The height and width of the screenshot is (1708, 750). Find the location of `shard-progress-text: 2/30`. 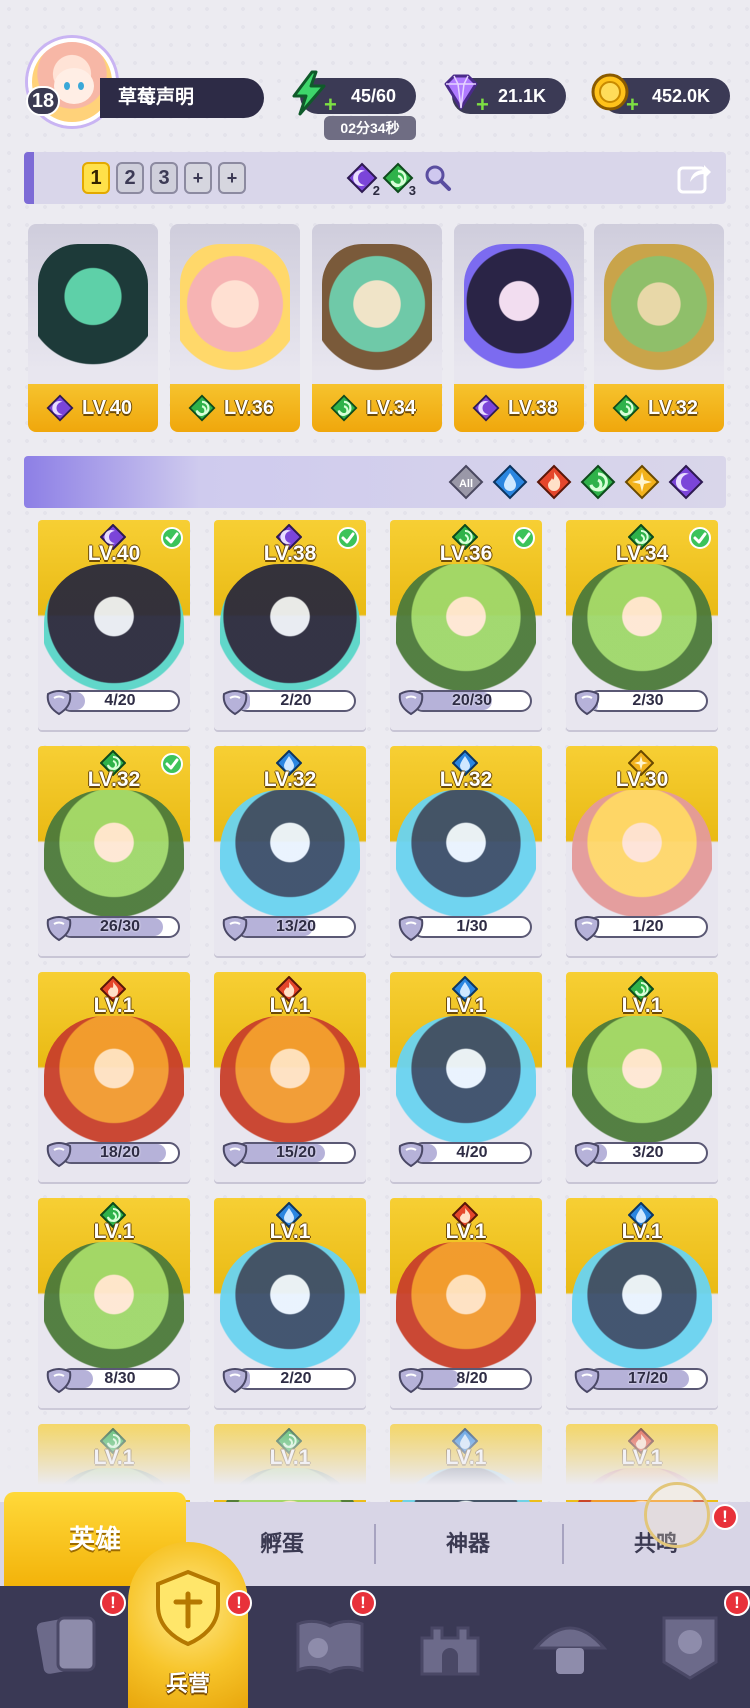

shard-progress-text: 2/30 is located at coordinates (648, 700).